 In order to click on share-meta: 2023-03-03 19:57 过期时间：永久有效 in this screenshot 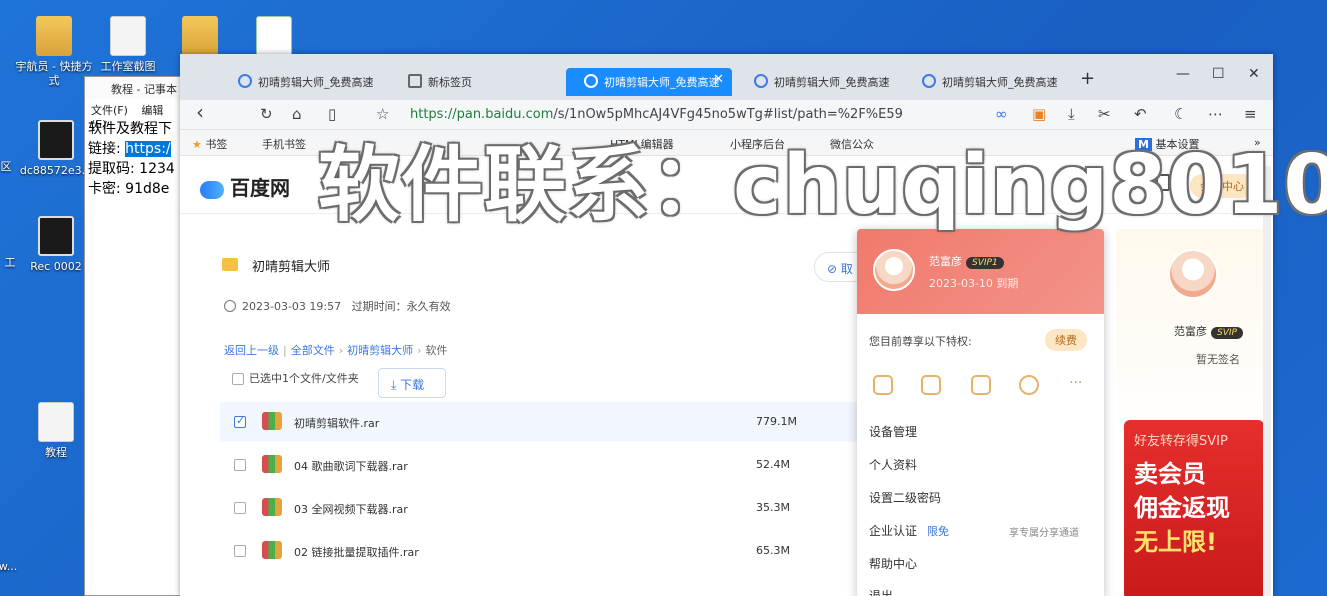, I will do `click(346, 306)`.